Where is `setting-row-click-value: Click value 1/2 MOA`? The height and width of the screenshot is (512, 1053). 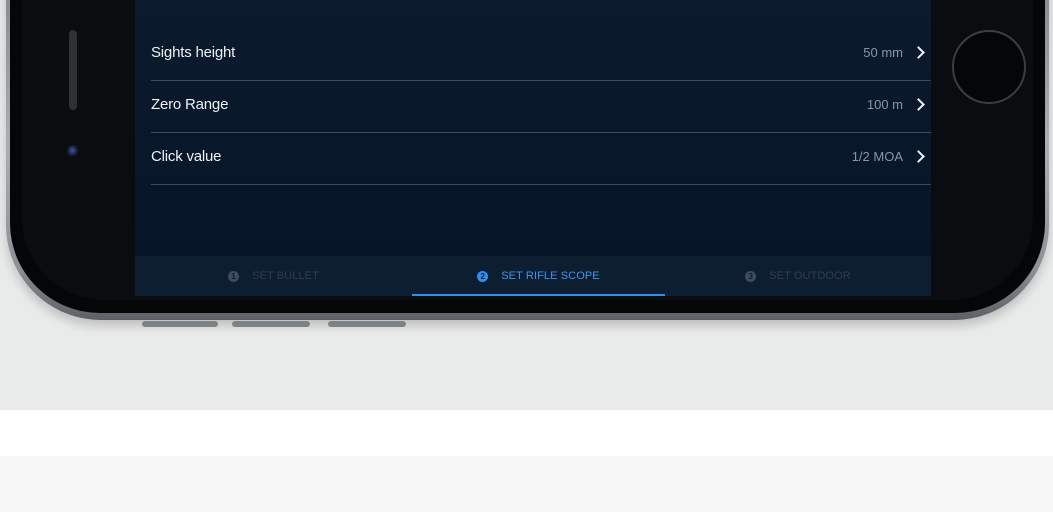
setting-row-click-value: Click value 1/2 MOA is located at coordinates (541, 159).